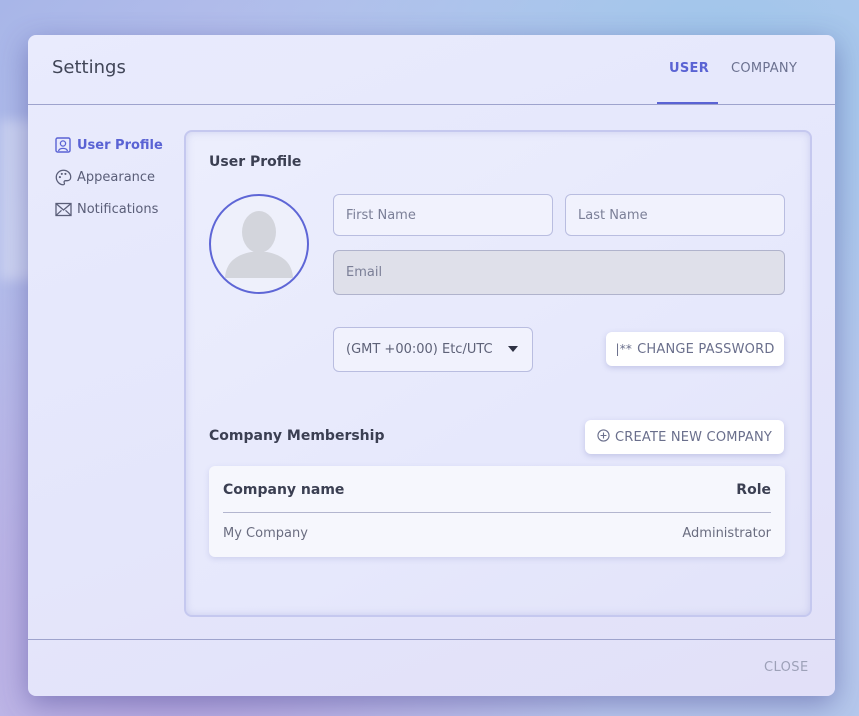  What do you see at coordinates (443, 215) in the screenshot?
I see `first-name-field: First Name` at bounding box center [443, 215].